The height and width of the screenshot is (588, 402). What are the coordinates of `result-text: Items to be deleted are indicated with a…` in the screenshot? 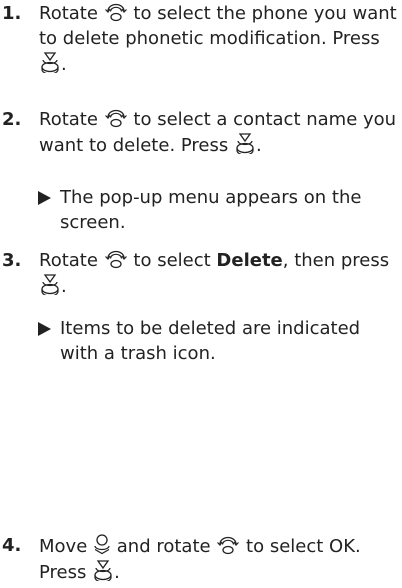 It's located at (210, 341).